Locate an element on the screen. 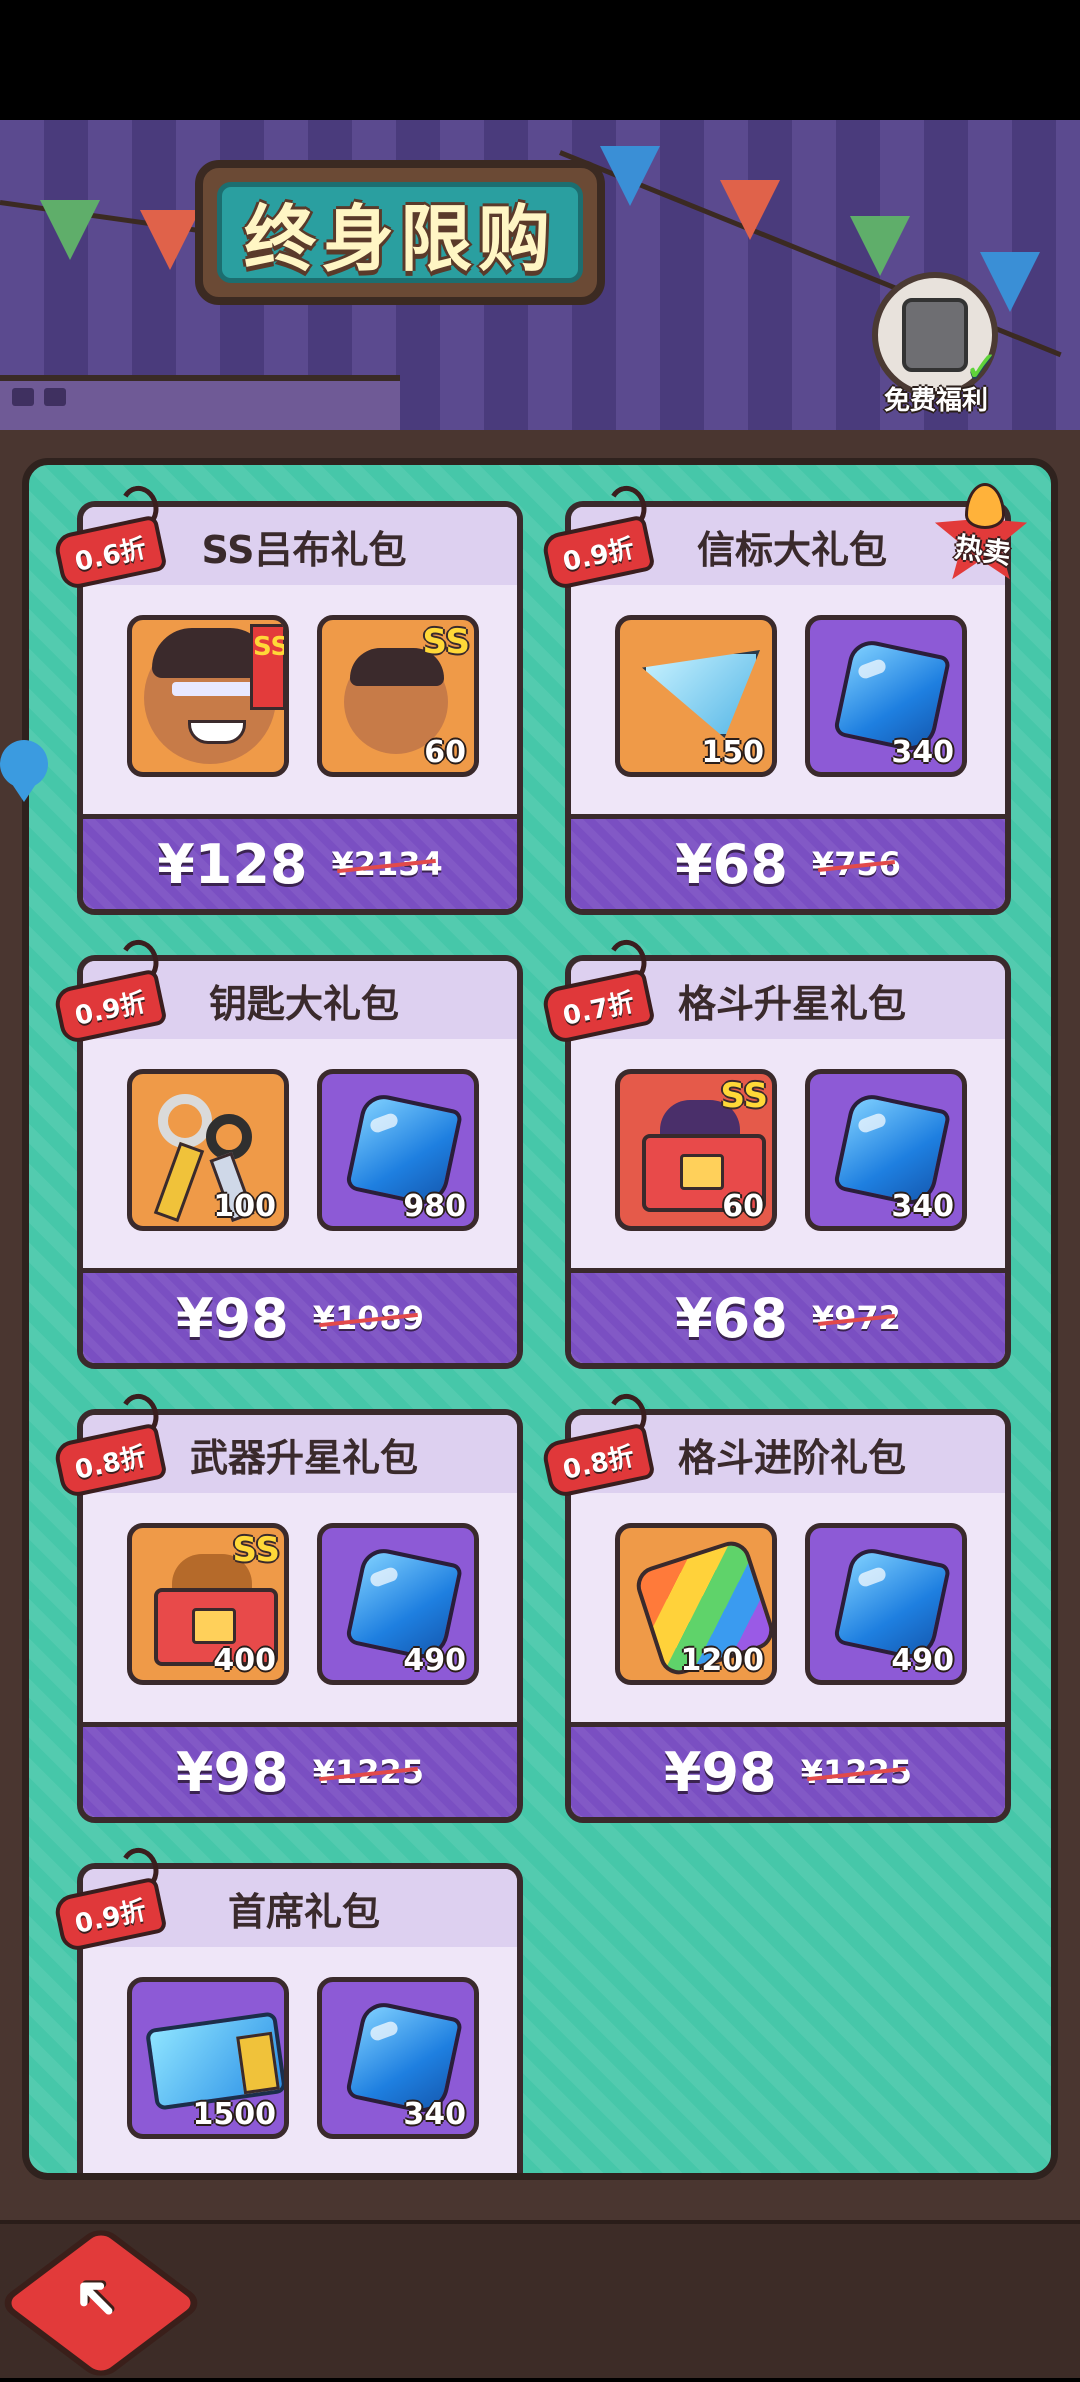 Image resolution: width=1080 pixels, height=2382 pixels. flame-icon is located at coordinates (985, 506).